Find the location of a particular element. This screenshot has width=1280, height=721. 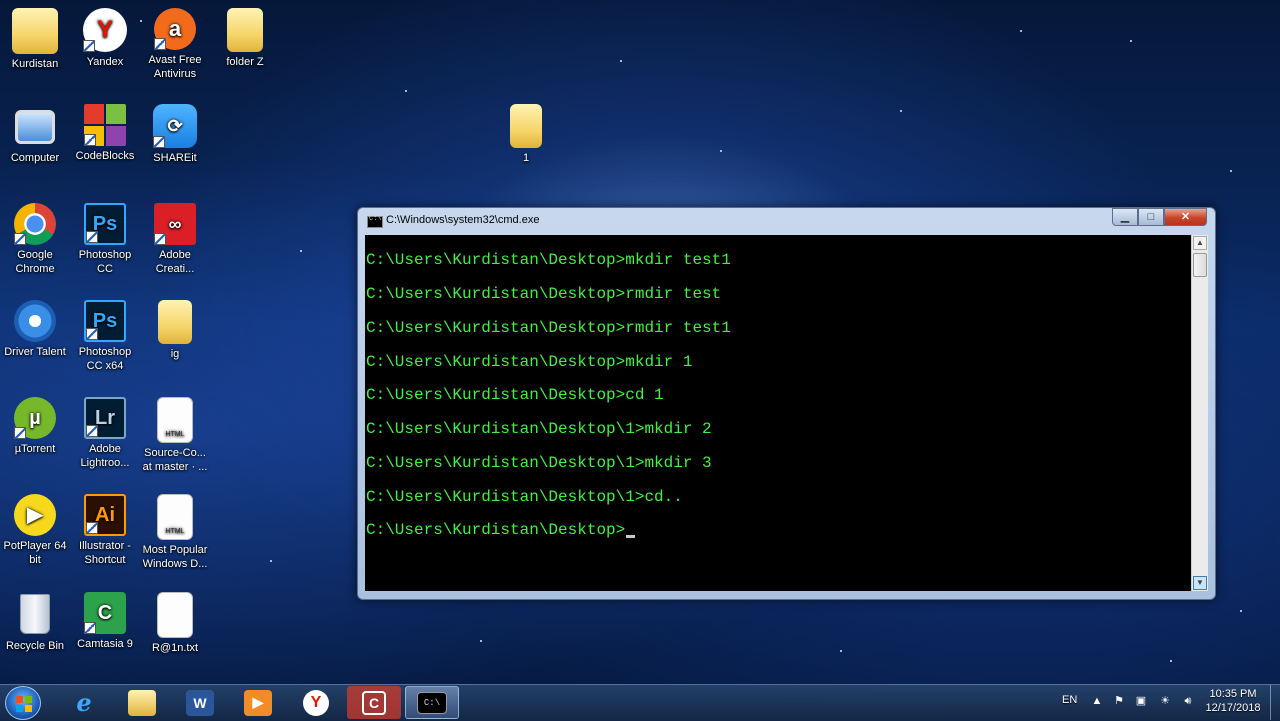

taskbar-internet-explorer: e is located at coordinates (84, 702).